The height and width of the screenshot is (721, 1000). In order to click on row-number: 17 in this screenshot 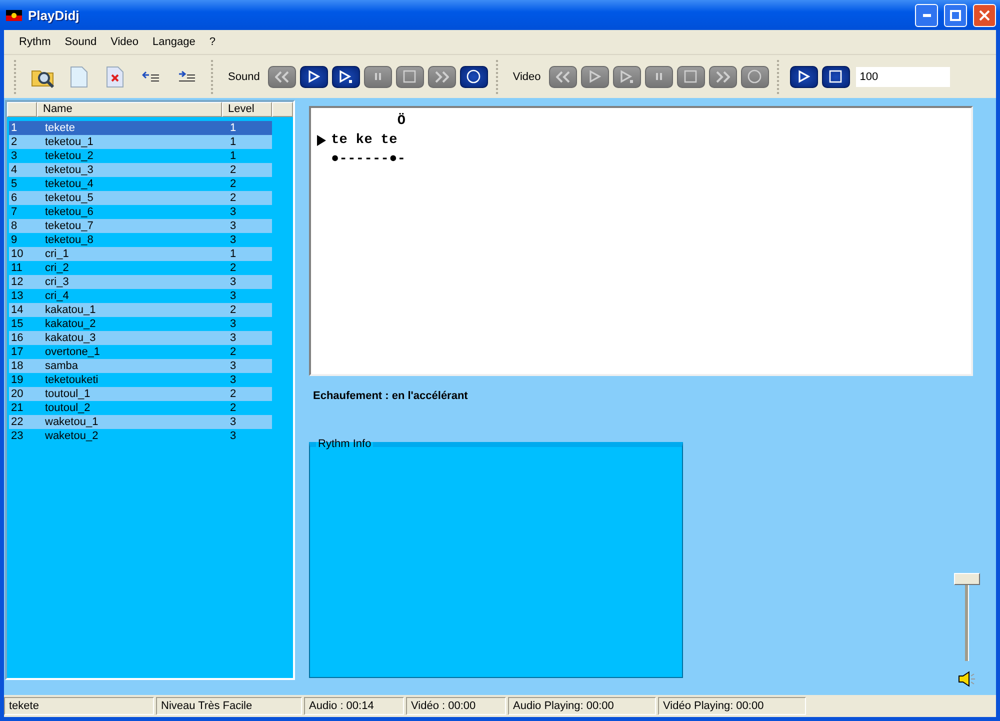, I will do `click(17, 352)`.